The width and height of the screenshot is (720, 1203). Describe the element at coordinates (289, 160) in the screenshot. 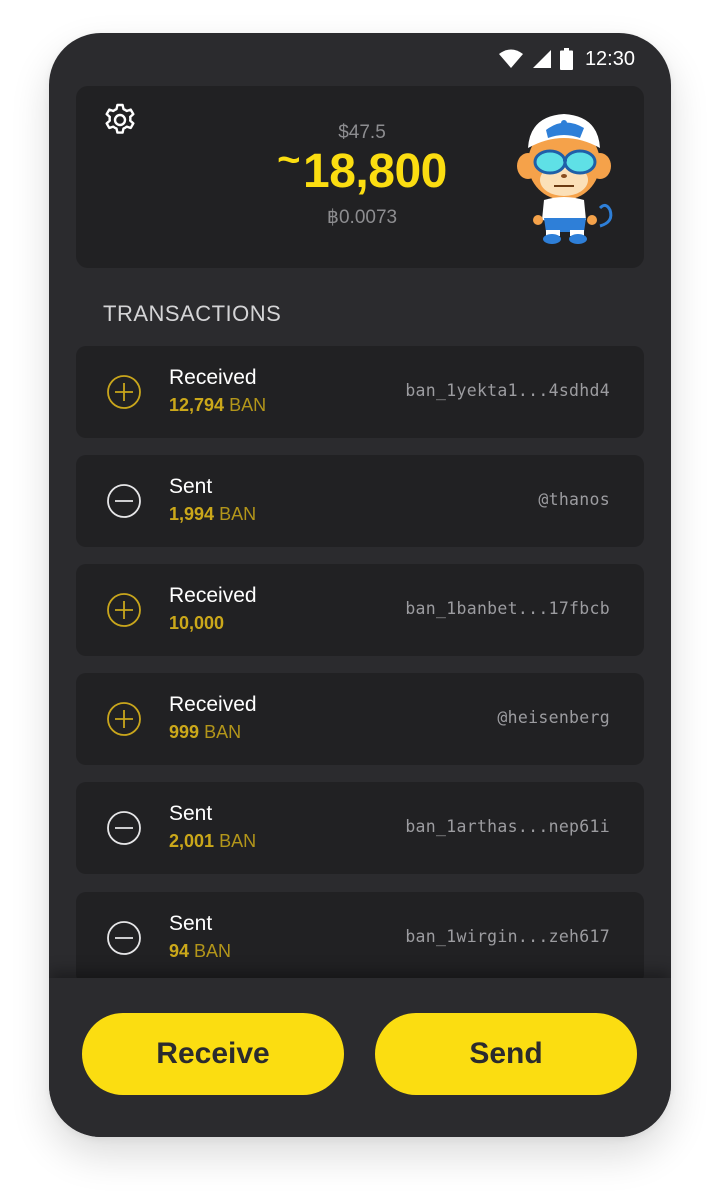

I see `balance-prefix: ~` at that location.